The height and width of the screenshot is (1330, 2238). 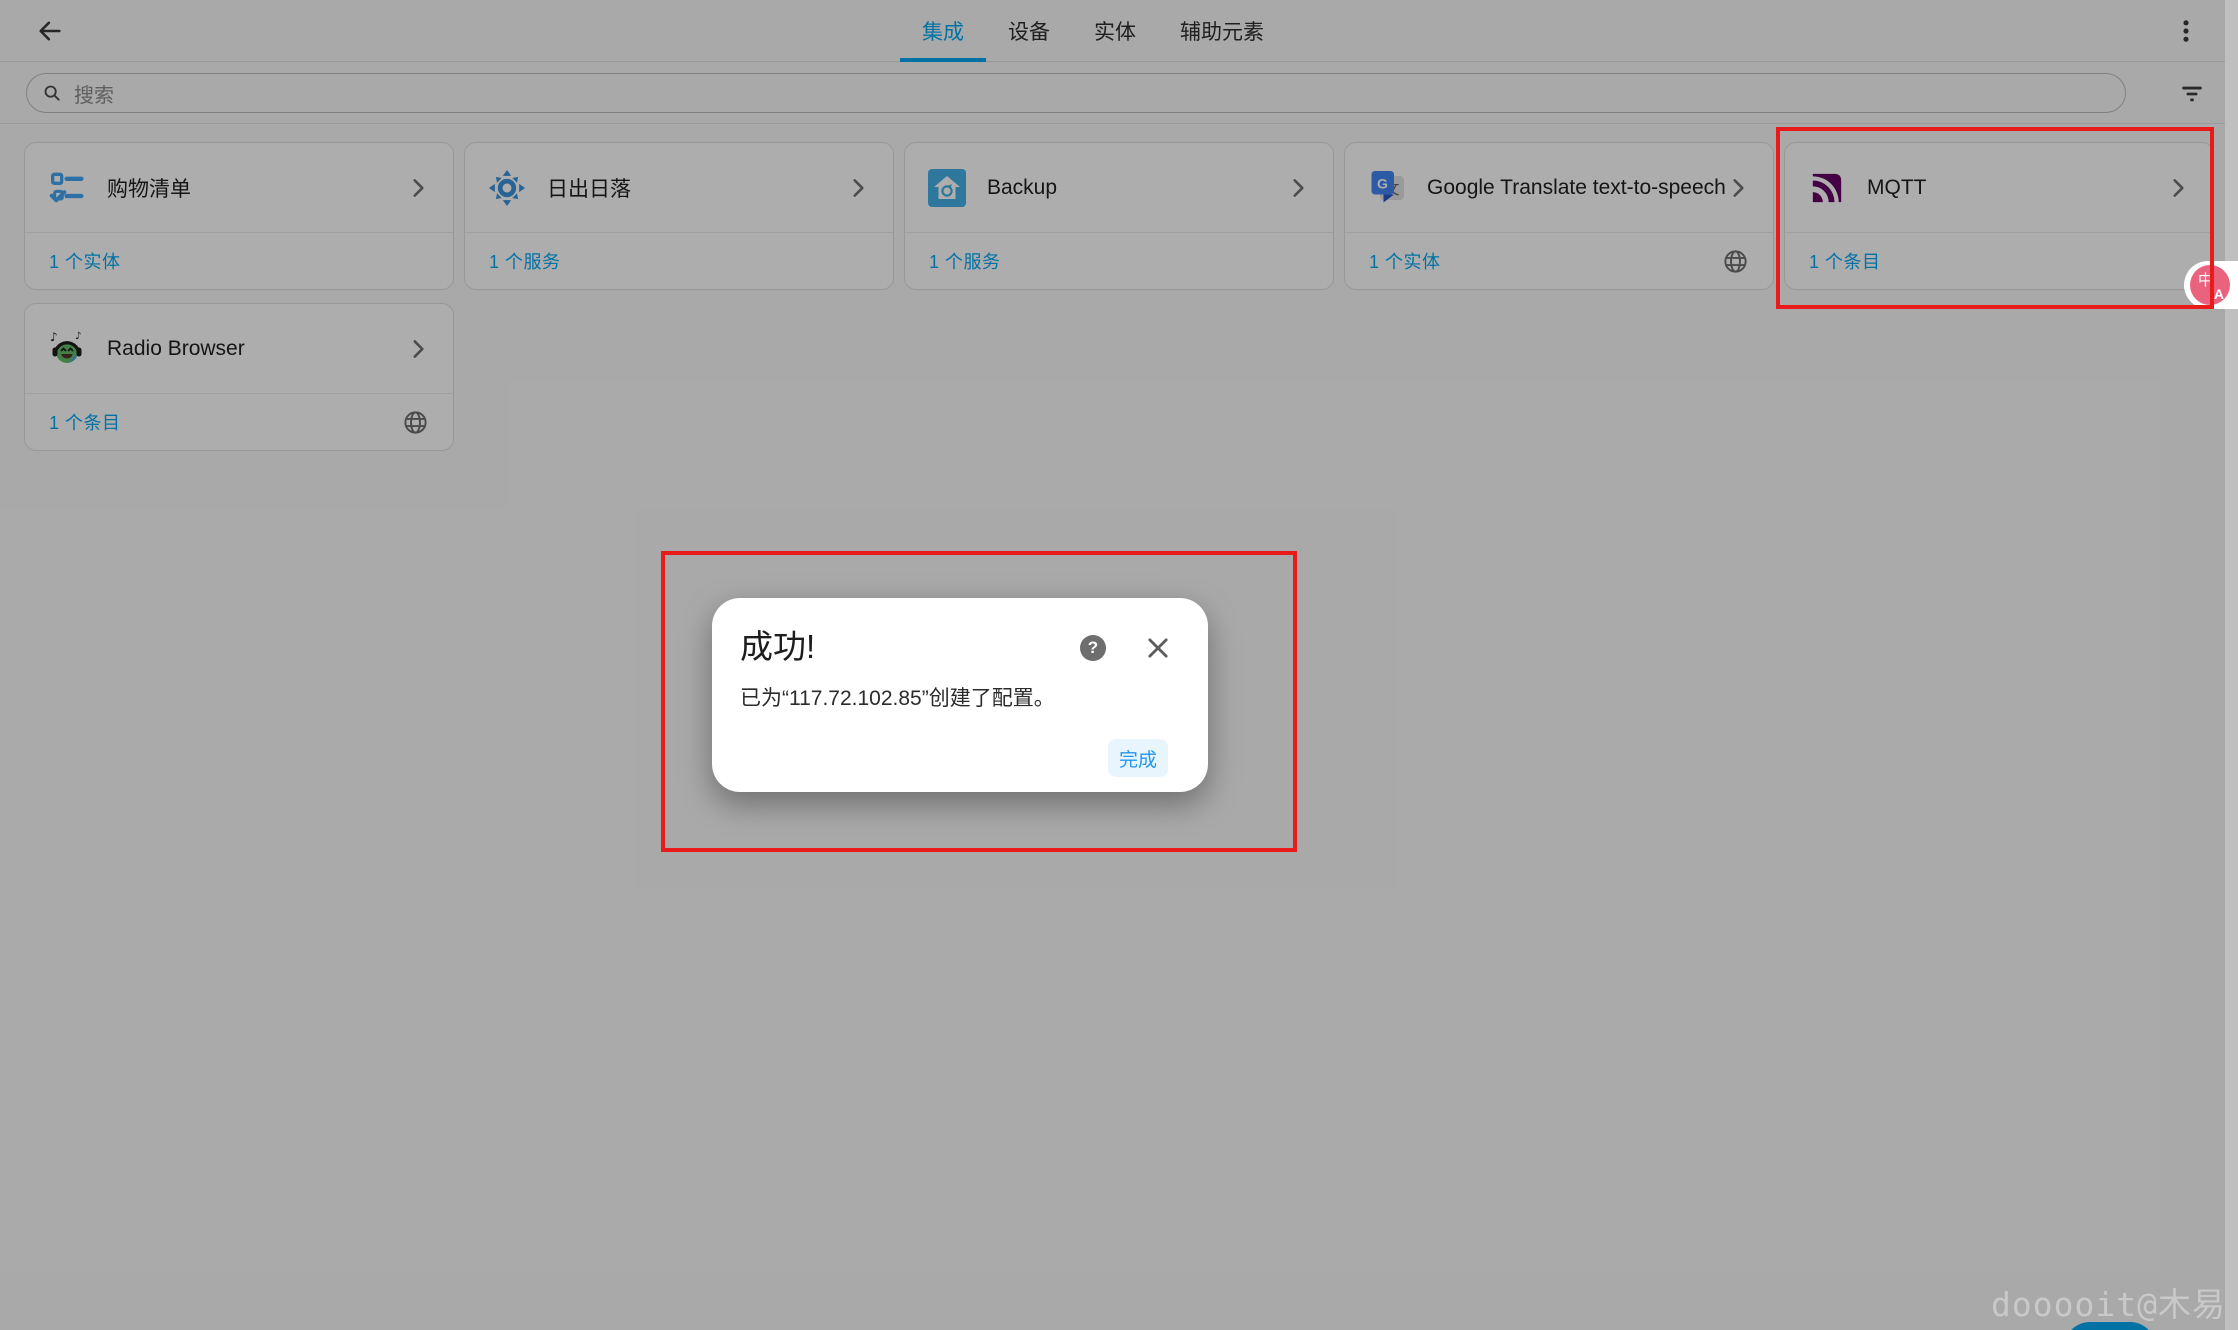 What do you see at coordinates (778, 646) in the screenshot?
I see `dialog-title: 成功!` at bounding box center [778, 646].